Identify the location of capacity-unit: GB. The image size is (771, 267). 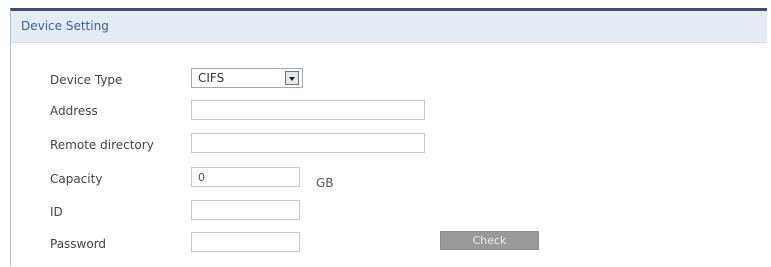
(325, 183).